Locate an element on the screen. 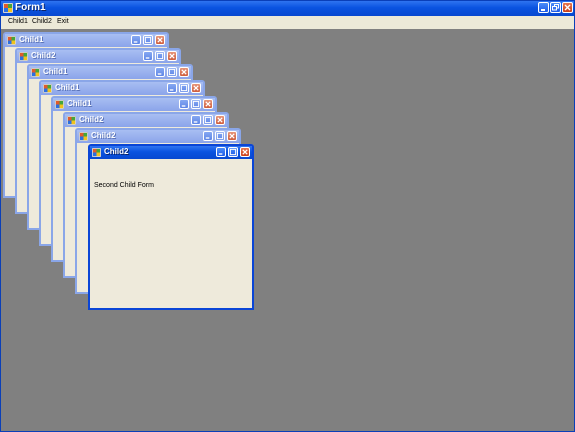  main-titlebar: Form1 is located at coordinates (287, 8).